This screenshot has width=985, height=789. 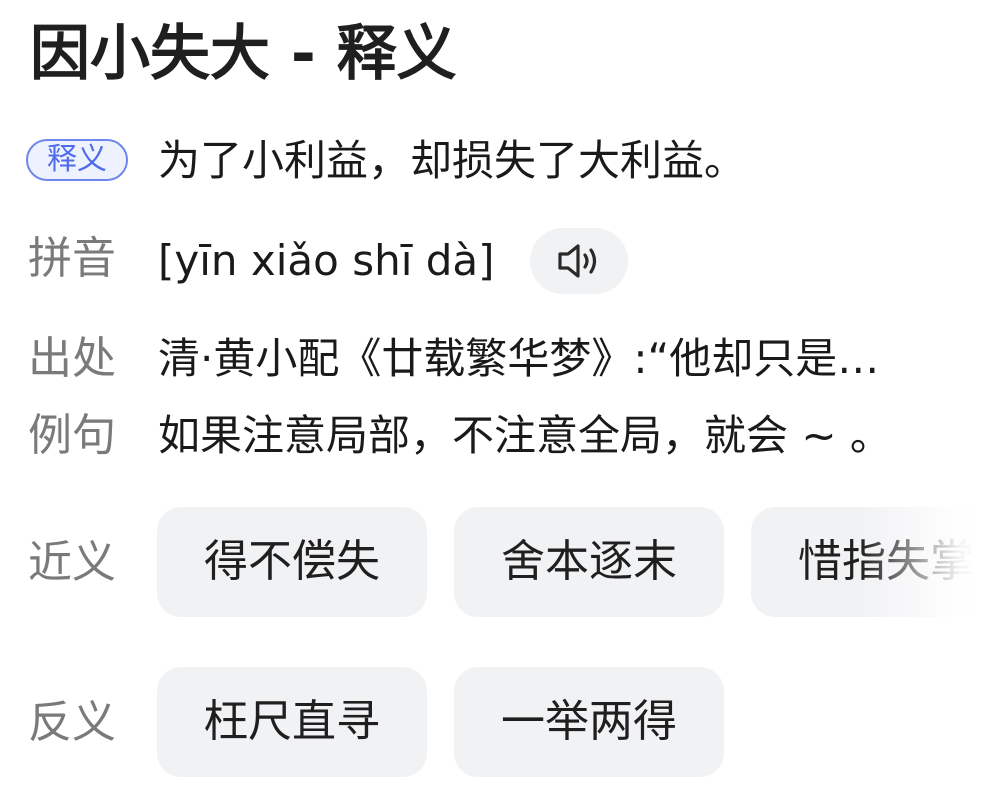 I want to click on definition-text: 为了小利益，却损失了大利益。, so click(x=452, y=160).